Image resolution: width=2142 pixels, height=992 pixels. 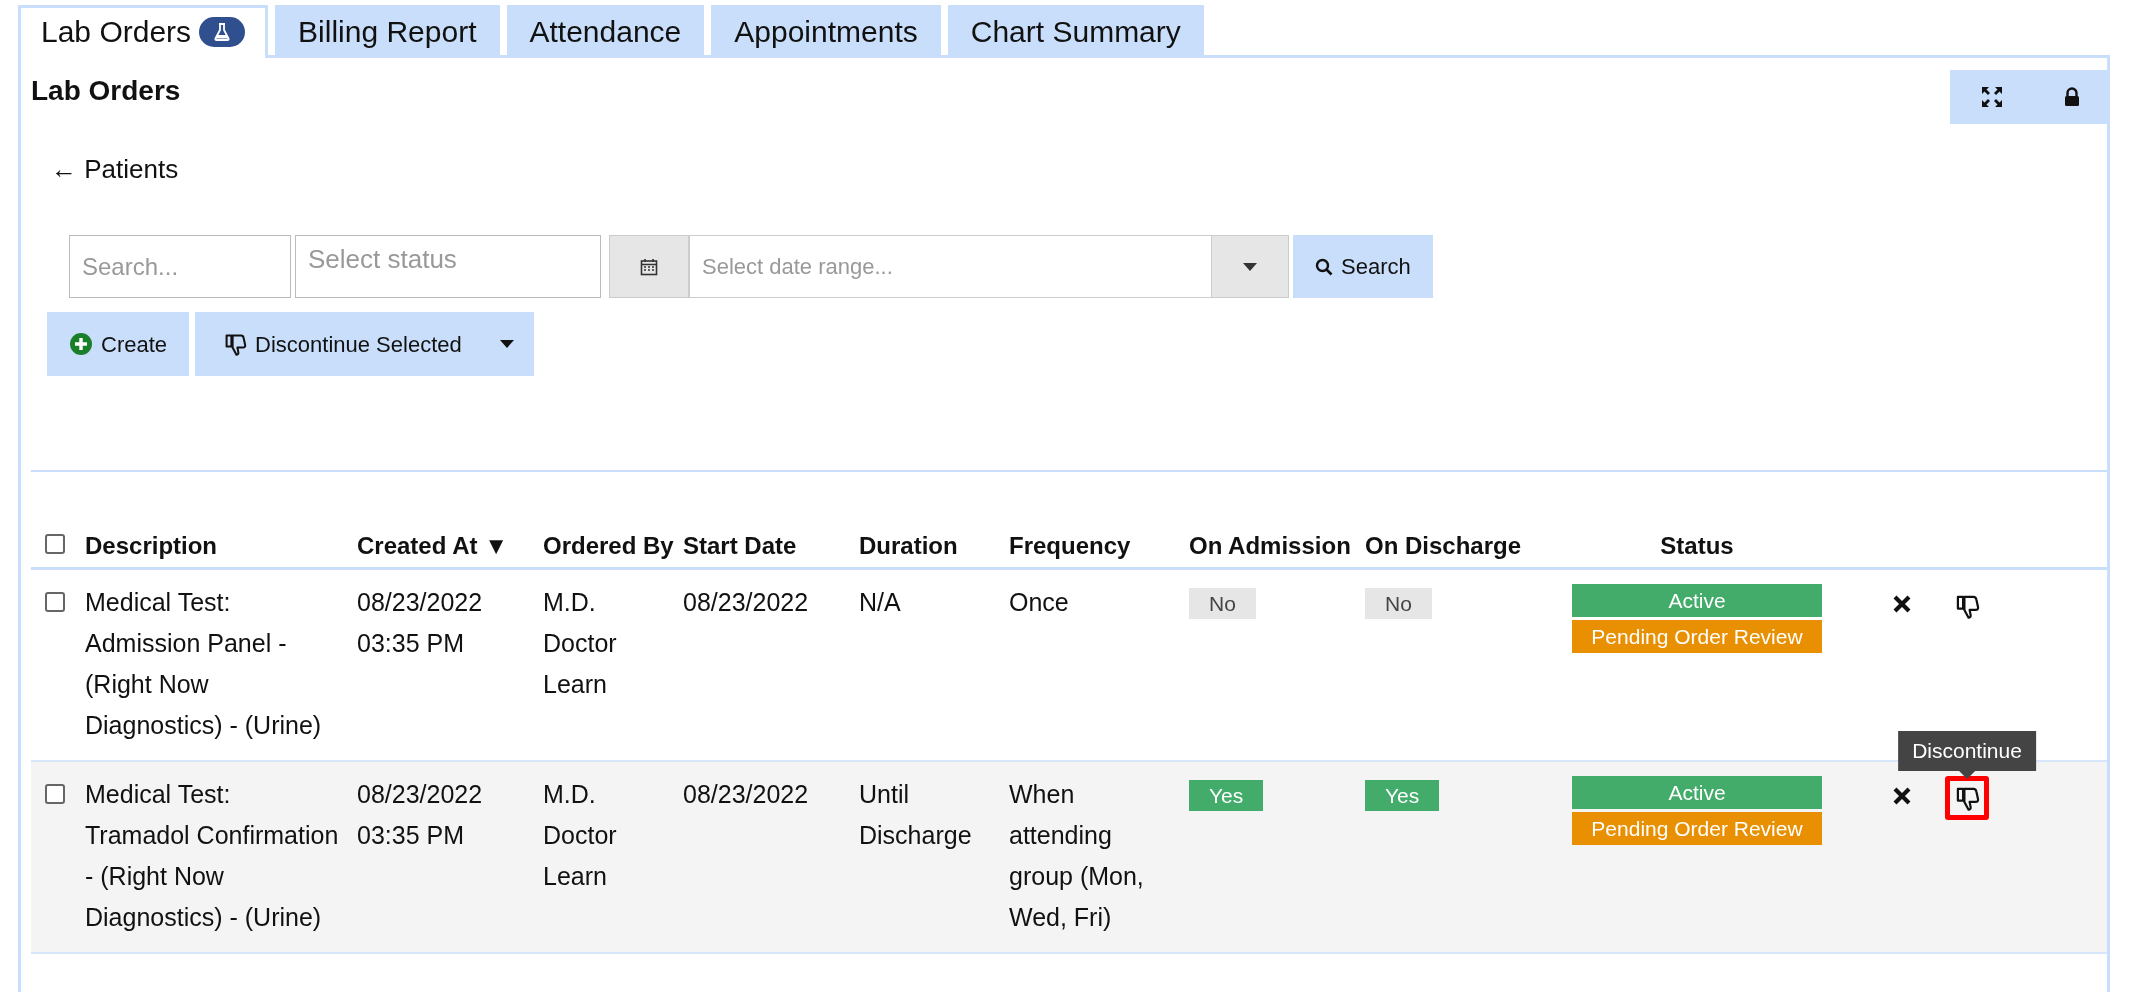 I want to click on expand-icon, so click(x=1991, y=97).